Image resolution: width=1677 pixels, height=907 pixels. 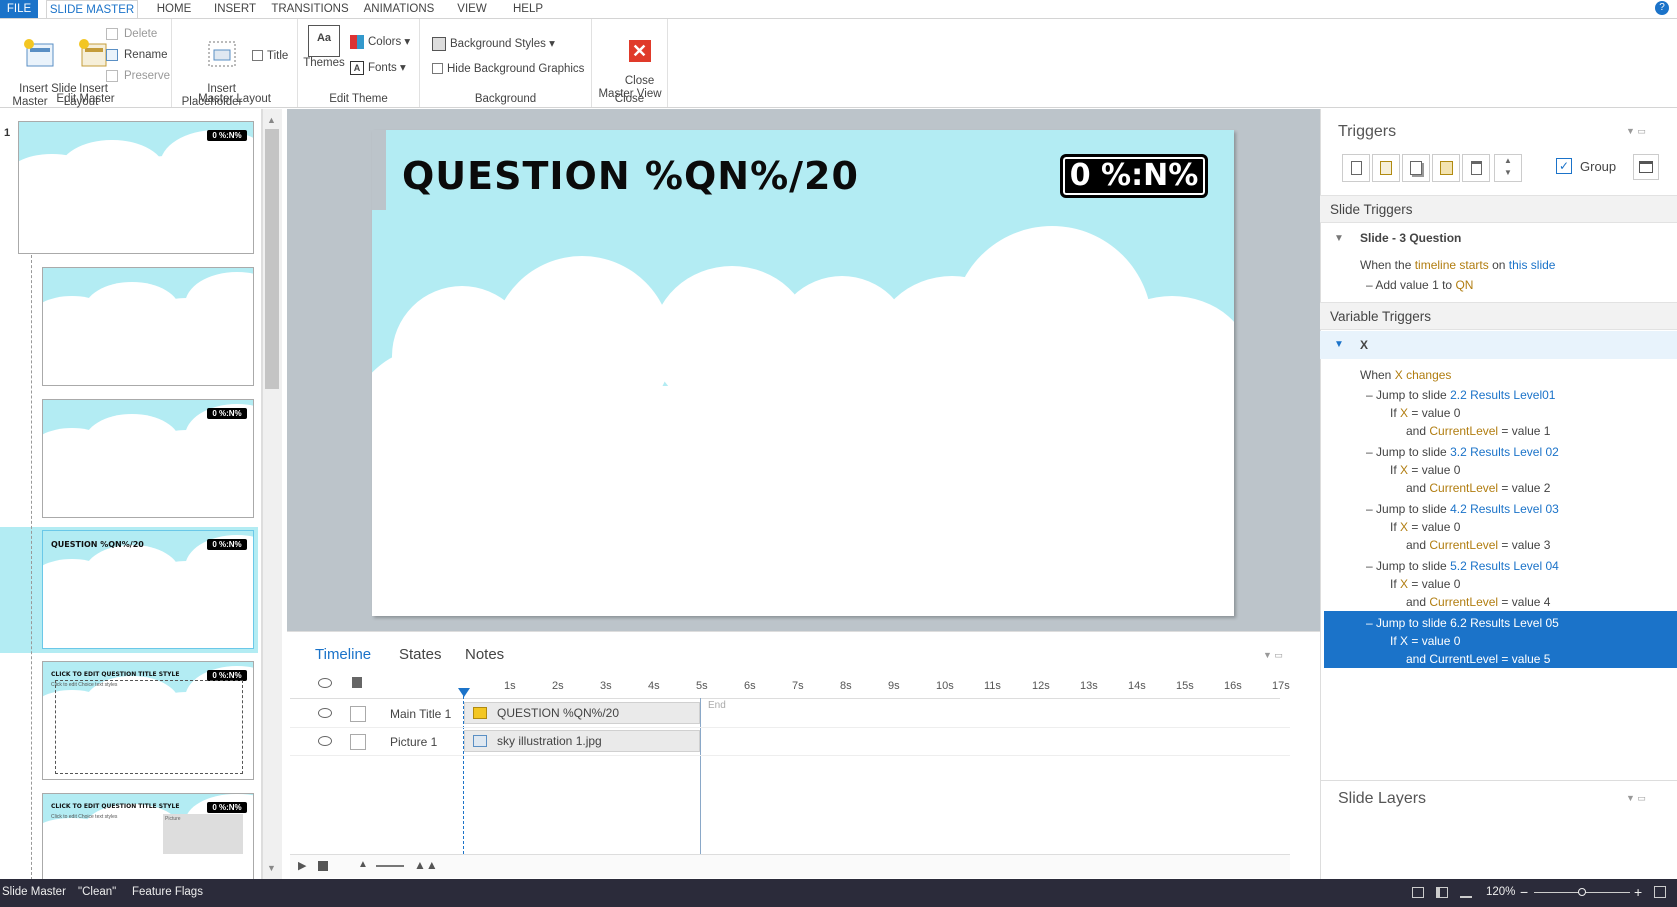 What do you see at coordinates (399, 9) in the screenshot?
I see `tab-animations: ANIMATIONS` at bounding box center [399, 9].